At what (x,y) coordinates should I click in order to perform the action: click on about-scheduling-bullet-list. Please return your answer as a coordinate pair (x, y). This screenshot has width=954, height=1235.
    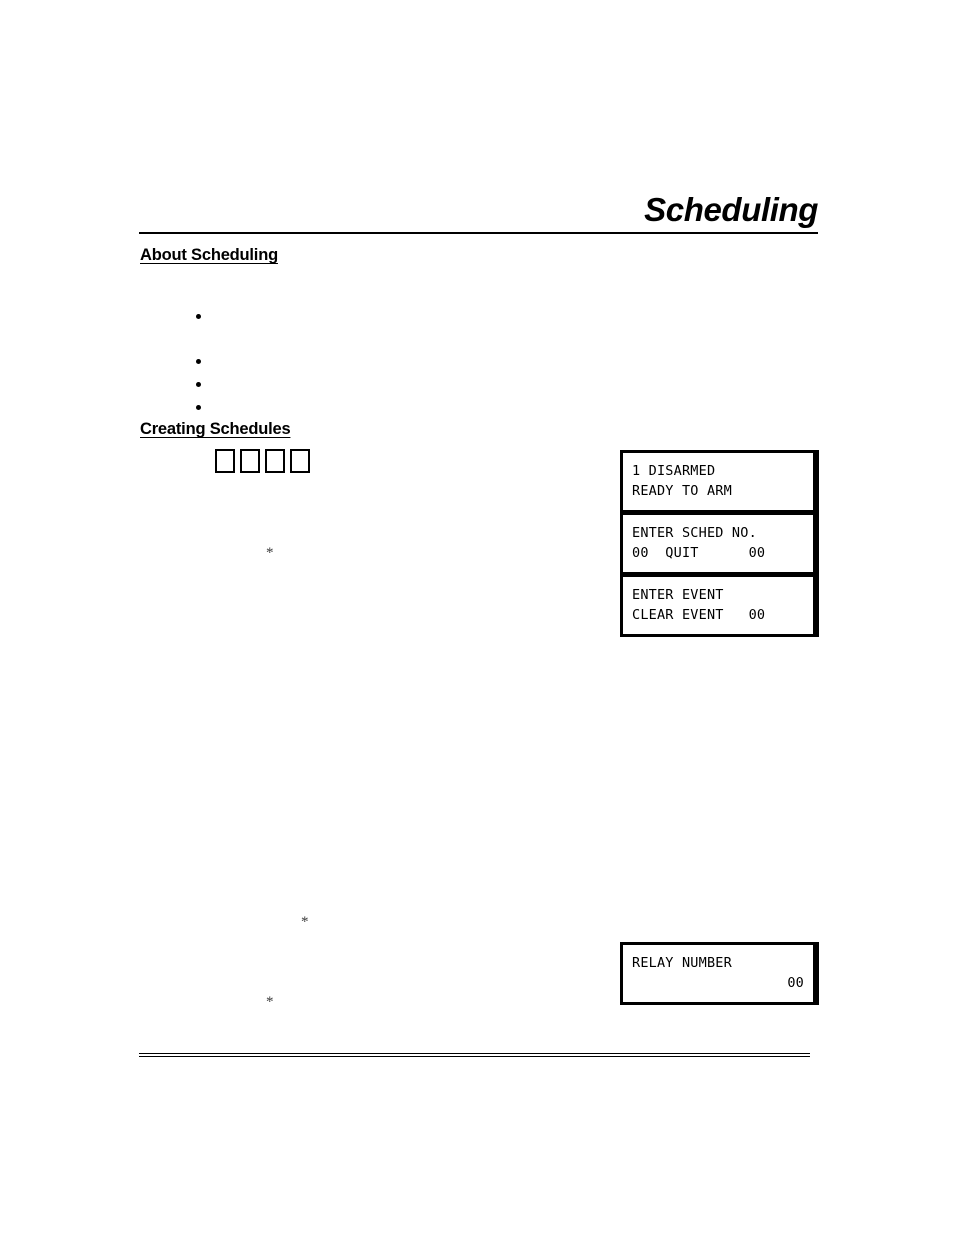
    Looking at the image, I should click on (476, 361).